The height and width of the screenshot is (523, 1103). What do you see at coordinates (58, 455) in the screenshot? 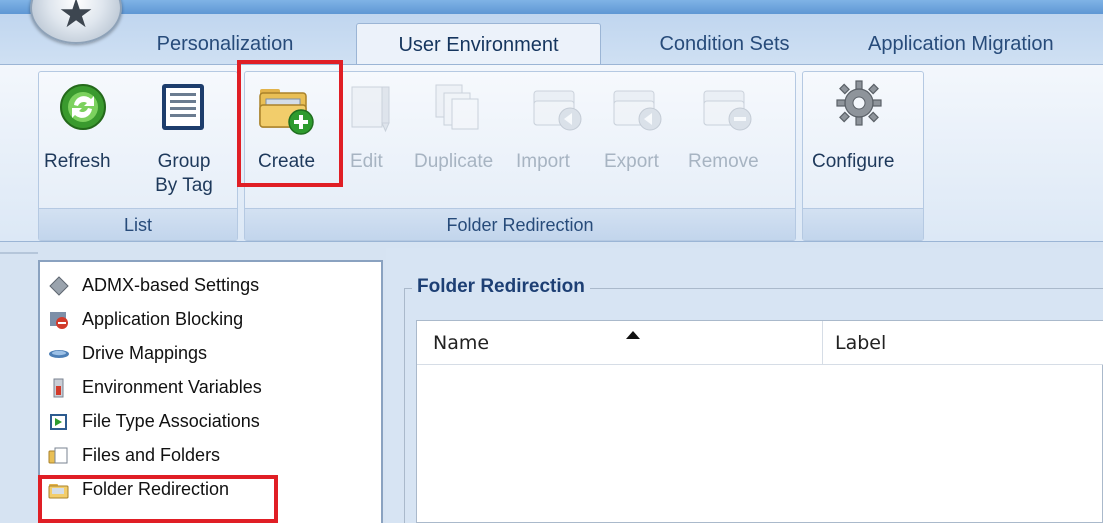
I see `files-folders-icon` at bounding box center [58, 455].